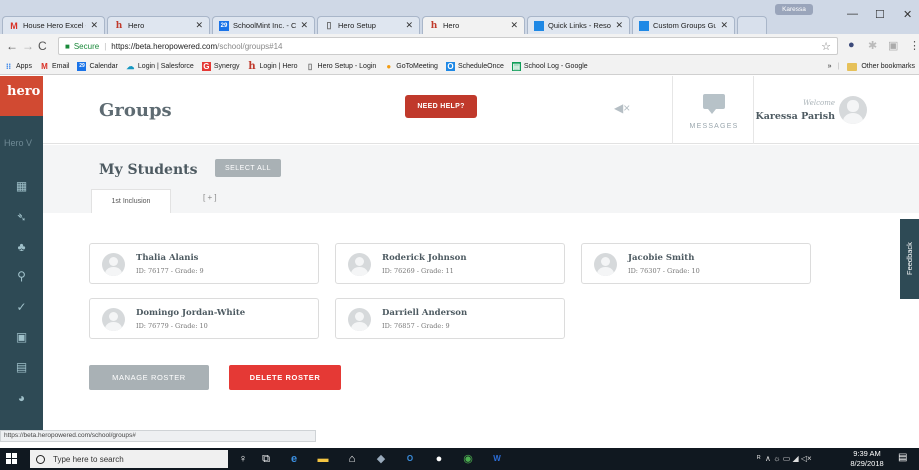  Describe the element at coordinates (411, 66) in the screenshot. I see `bookmark-gotomeeting: ● GoToMeeting` at that location.